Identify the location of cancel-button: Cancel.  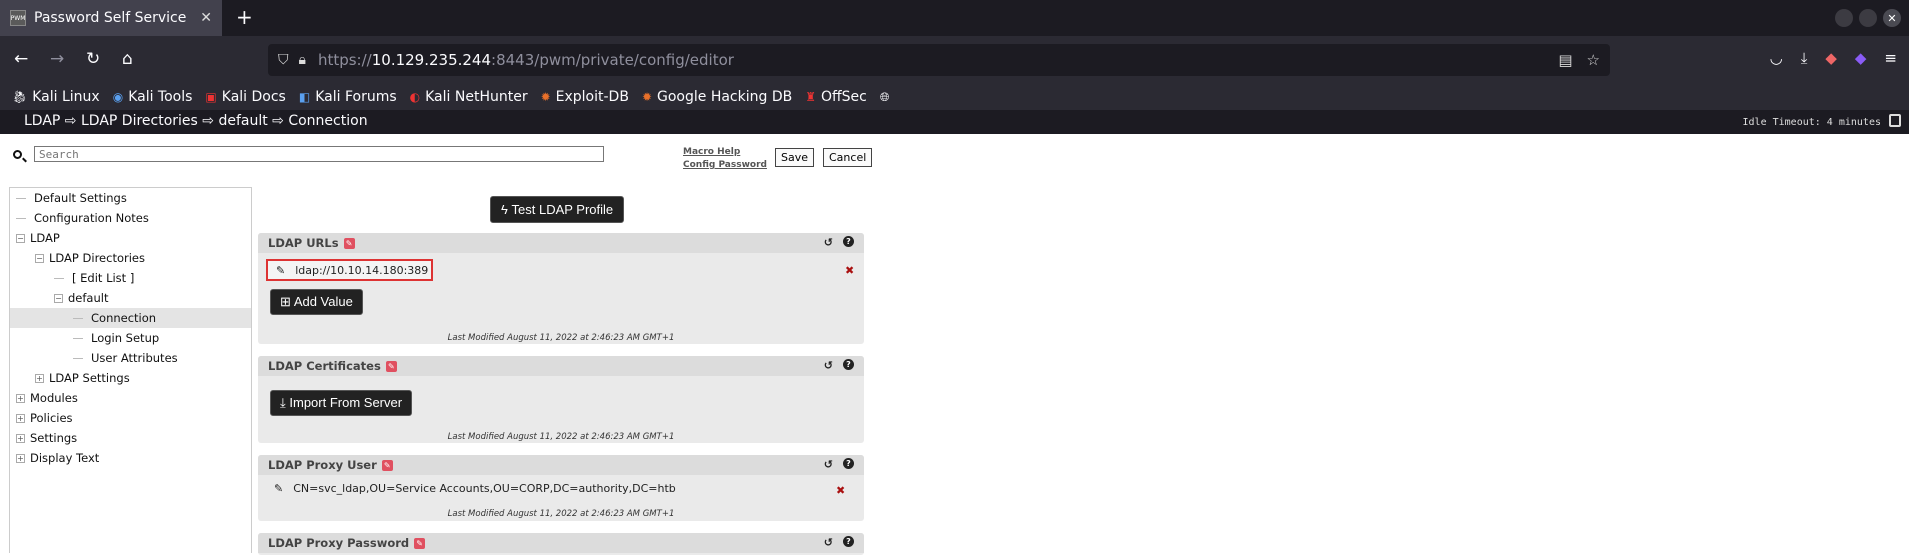
(848, 157).